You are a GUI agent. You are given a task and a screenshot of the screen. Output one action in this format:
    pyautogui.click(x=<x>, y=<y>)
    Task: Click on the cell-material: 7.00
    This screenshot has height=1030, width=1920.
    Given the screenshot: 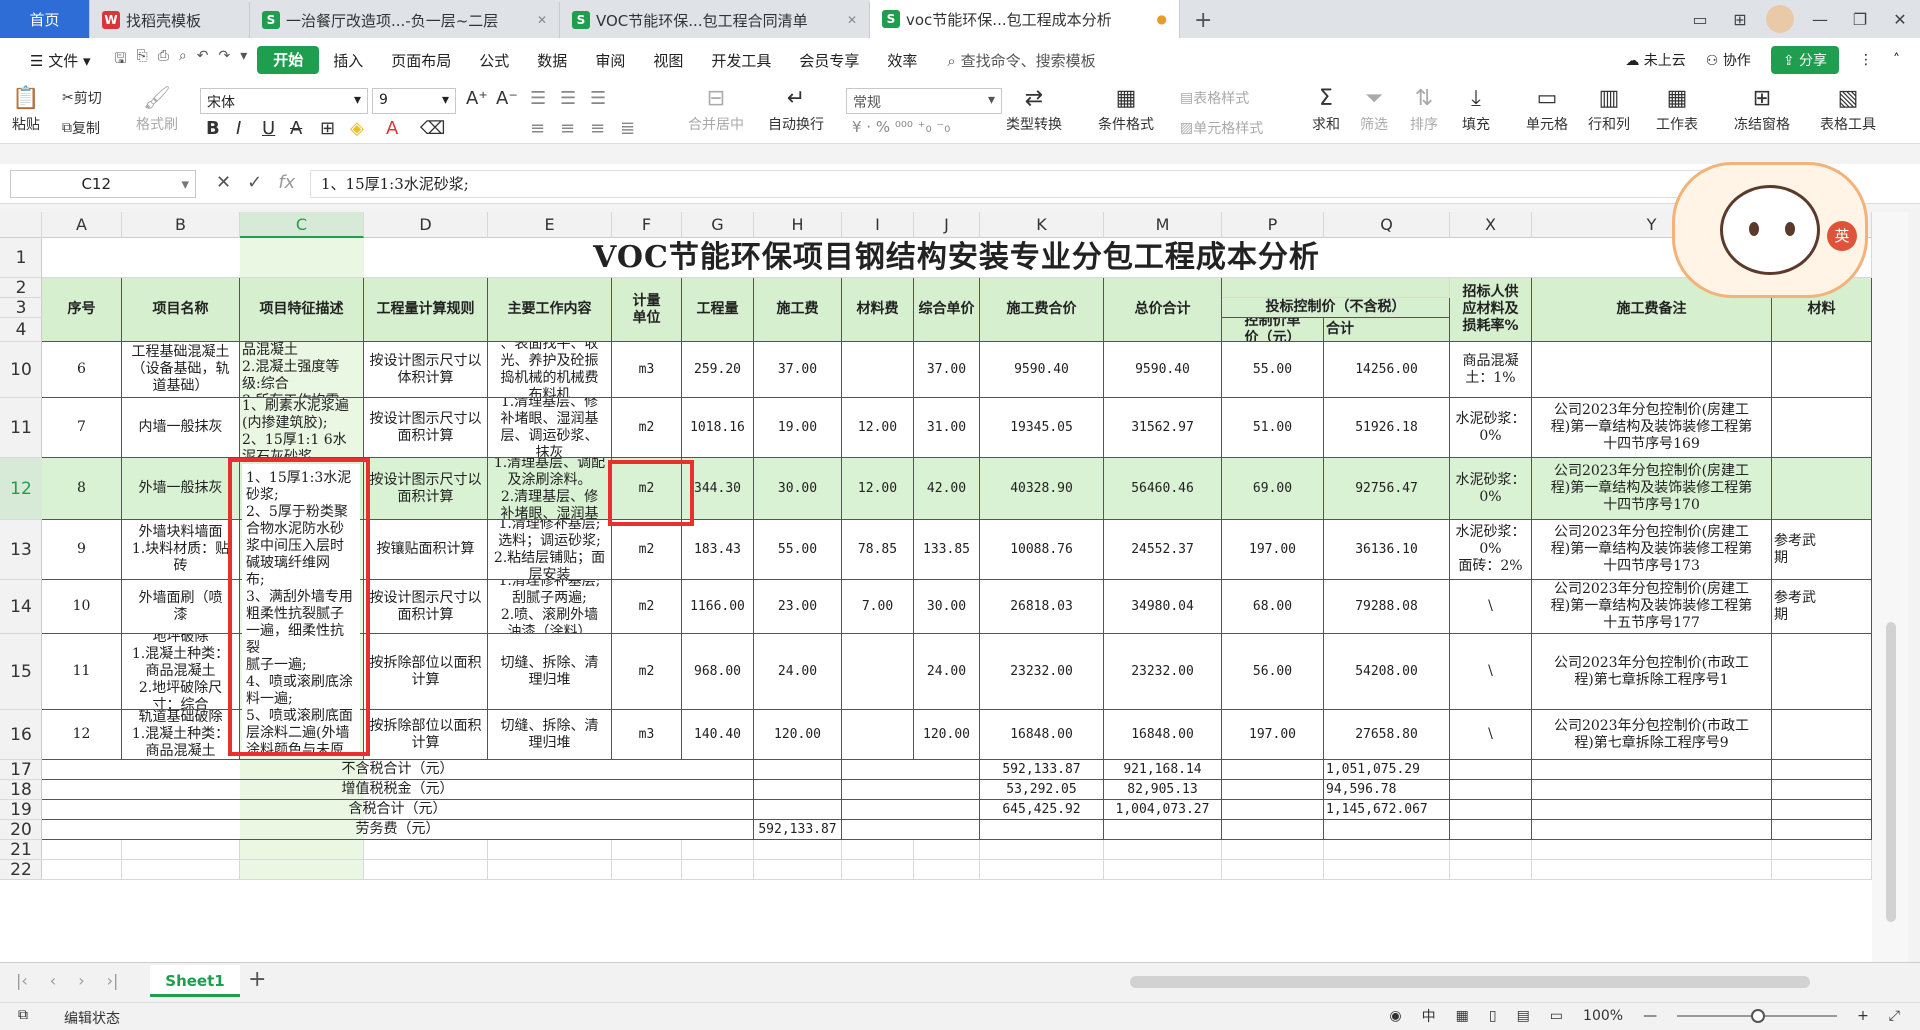 What is the action you would take?
    pyautogui.click(x=878, y=607)
    